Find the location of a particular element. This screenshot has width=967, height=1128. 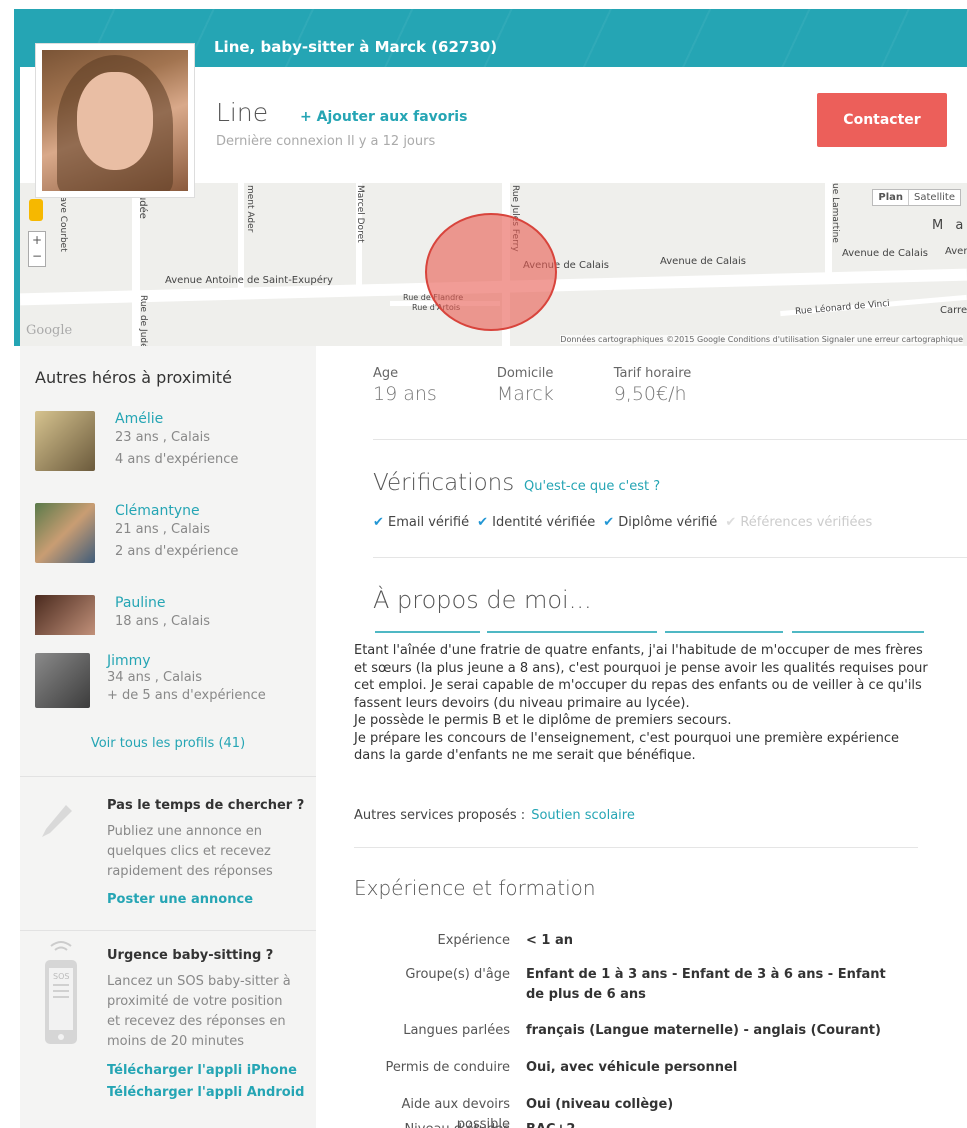

post-ad-link: Poster une annonce is located at coordinates (180, 899).